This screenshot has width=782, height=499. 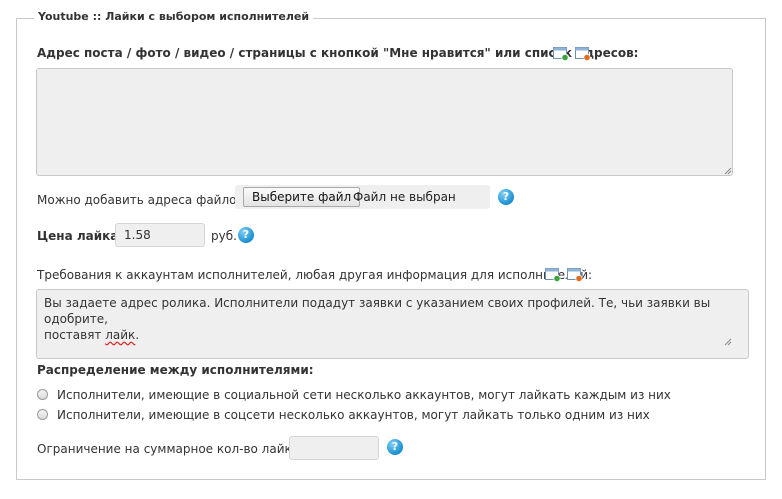 What do you see at coordinates (120, 335) in the screenshot?
I see `spellcheck-word: лайк` at bounding box center [120, 335].